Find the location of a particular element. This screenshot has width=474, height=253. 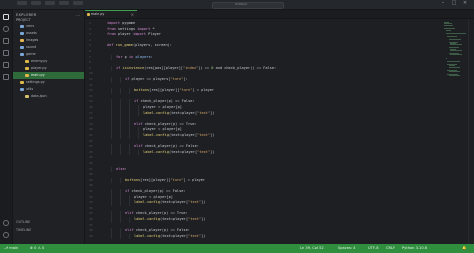

tree-item-label: sound is located at coordinates (31, 47).